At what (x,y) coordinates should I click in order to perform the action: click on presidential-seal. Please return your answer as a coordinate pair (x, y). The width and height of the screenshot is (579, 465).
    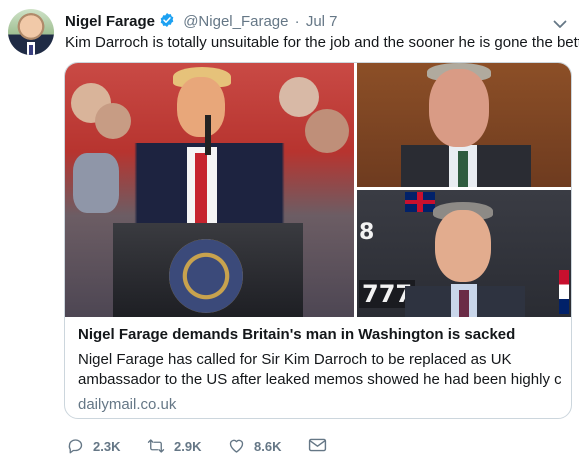
    Looking at the image, I should click on (206, 276).